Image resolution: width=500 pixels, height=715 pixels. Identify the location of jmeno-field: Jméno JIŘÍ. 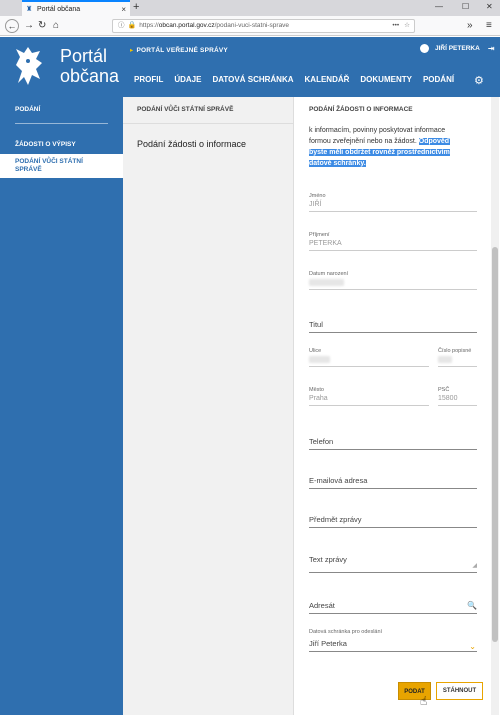
(393, 202).